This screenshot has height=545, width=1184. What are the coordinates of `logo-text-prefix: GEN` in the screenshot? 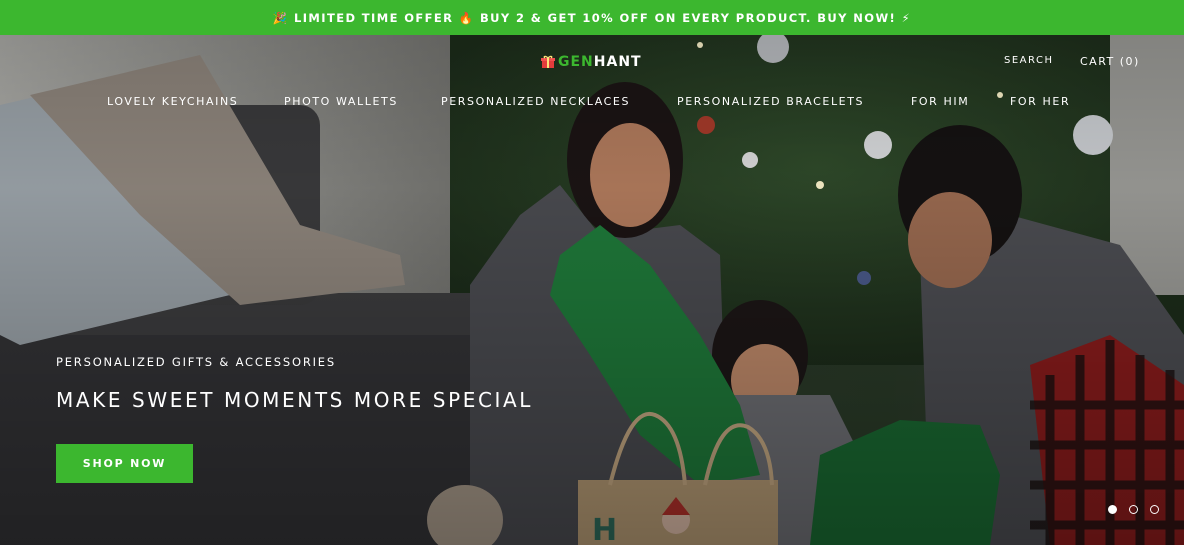 It's located at (576, 62).